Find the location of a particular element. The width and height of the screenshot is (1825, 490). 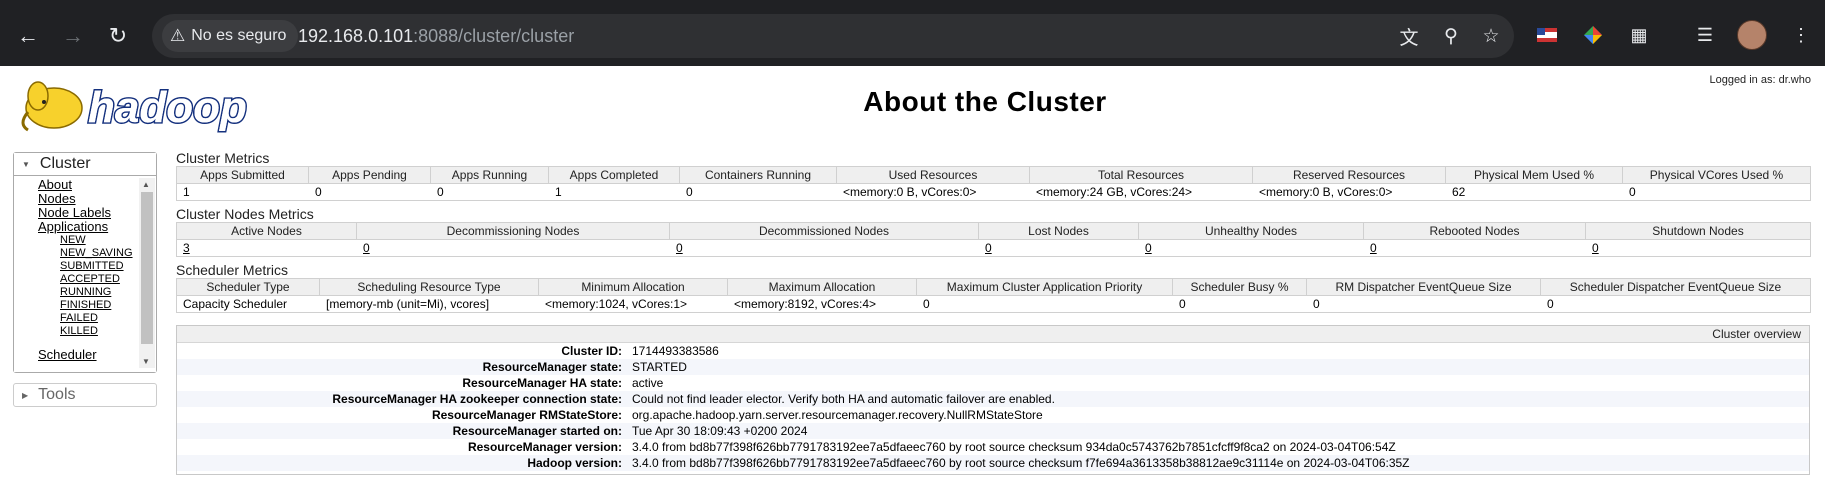

translate-icon: 文 is located at coordinates (1409, 36).